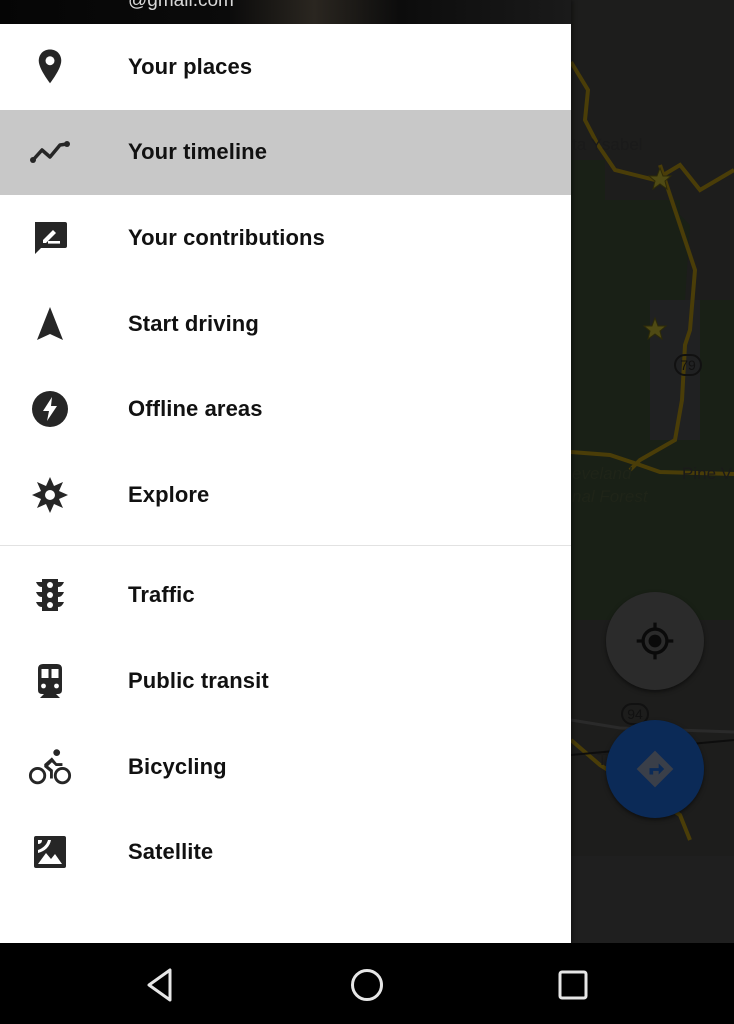 The image size is (734, 1024). I want to click on menu-item-public-transit: Public transit, so click(285, 681).